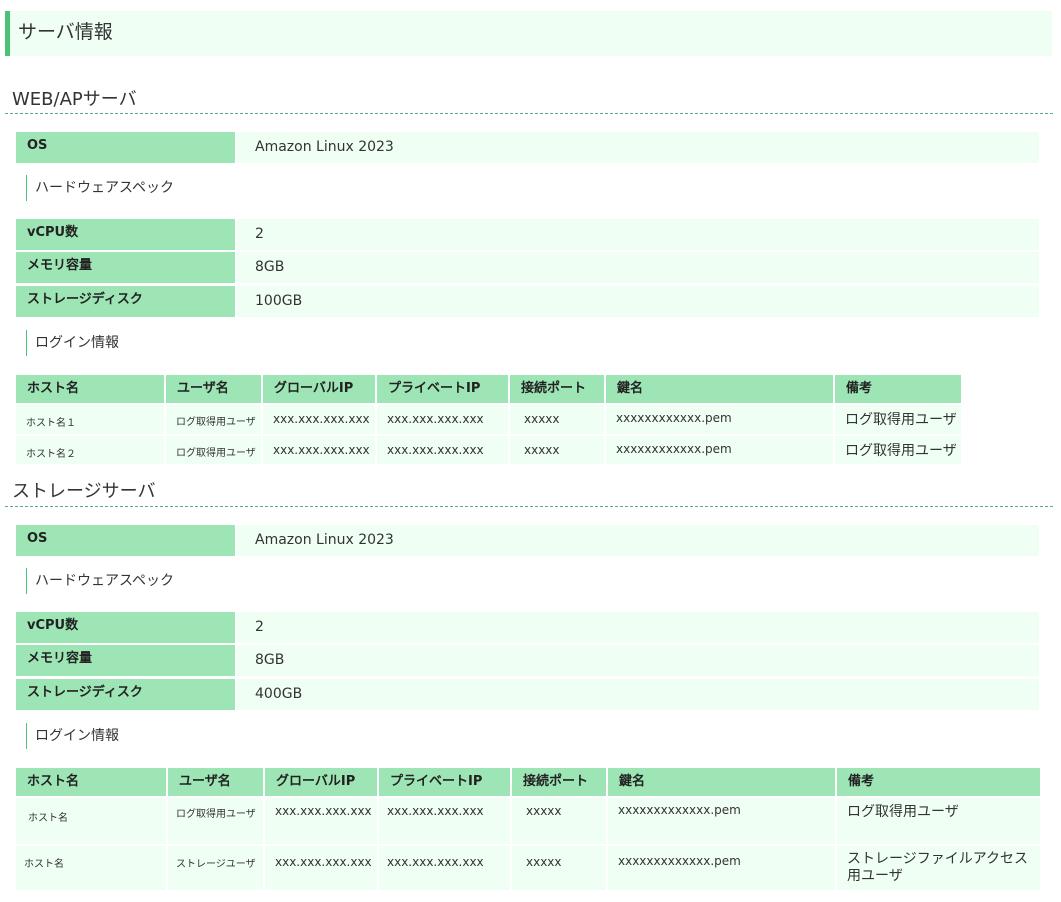 The width and height of the screenshot is (1061, 902). What do you see at coordinates (74, 99) in the screenshot?
I see `section-title-webap: WEB/APサーバ` at bounding box center [74, 99].